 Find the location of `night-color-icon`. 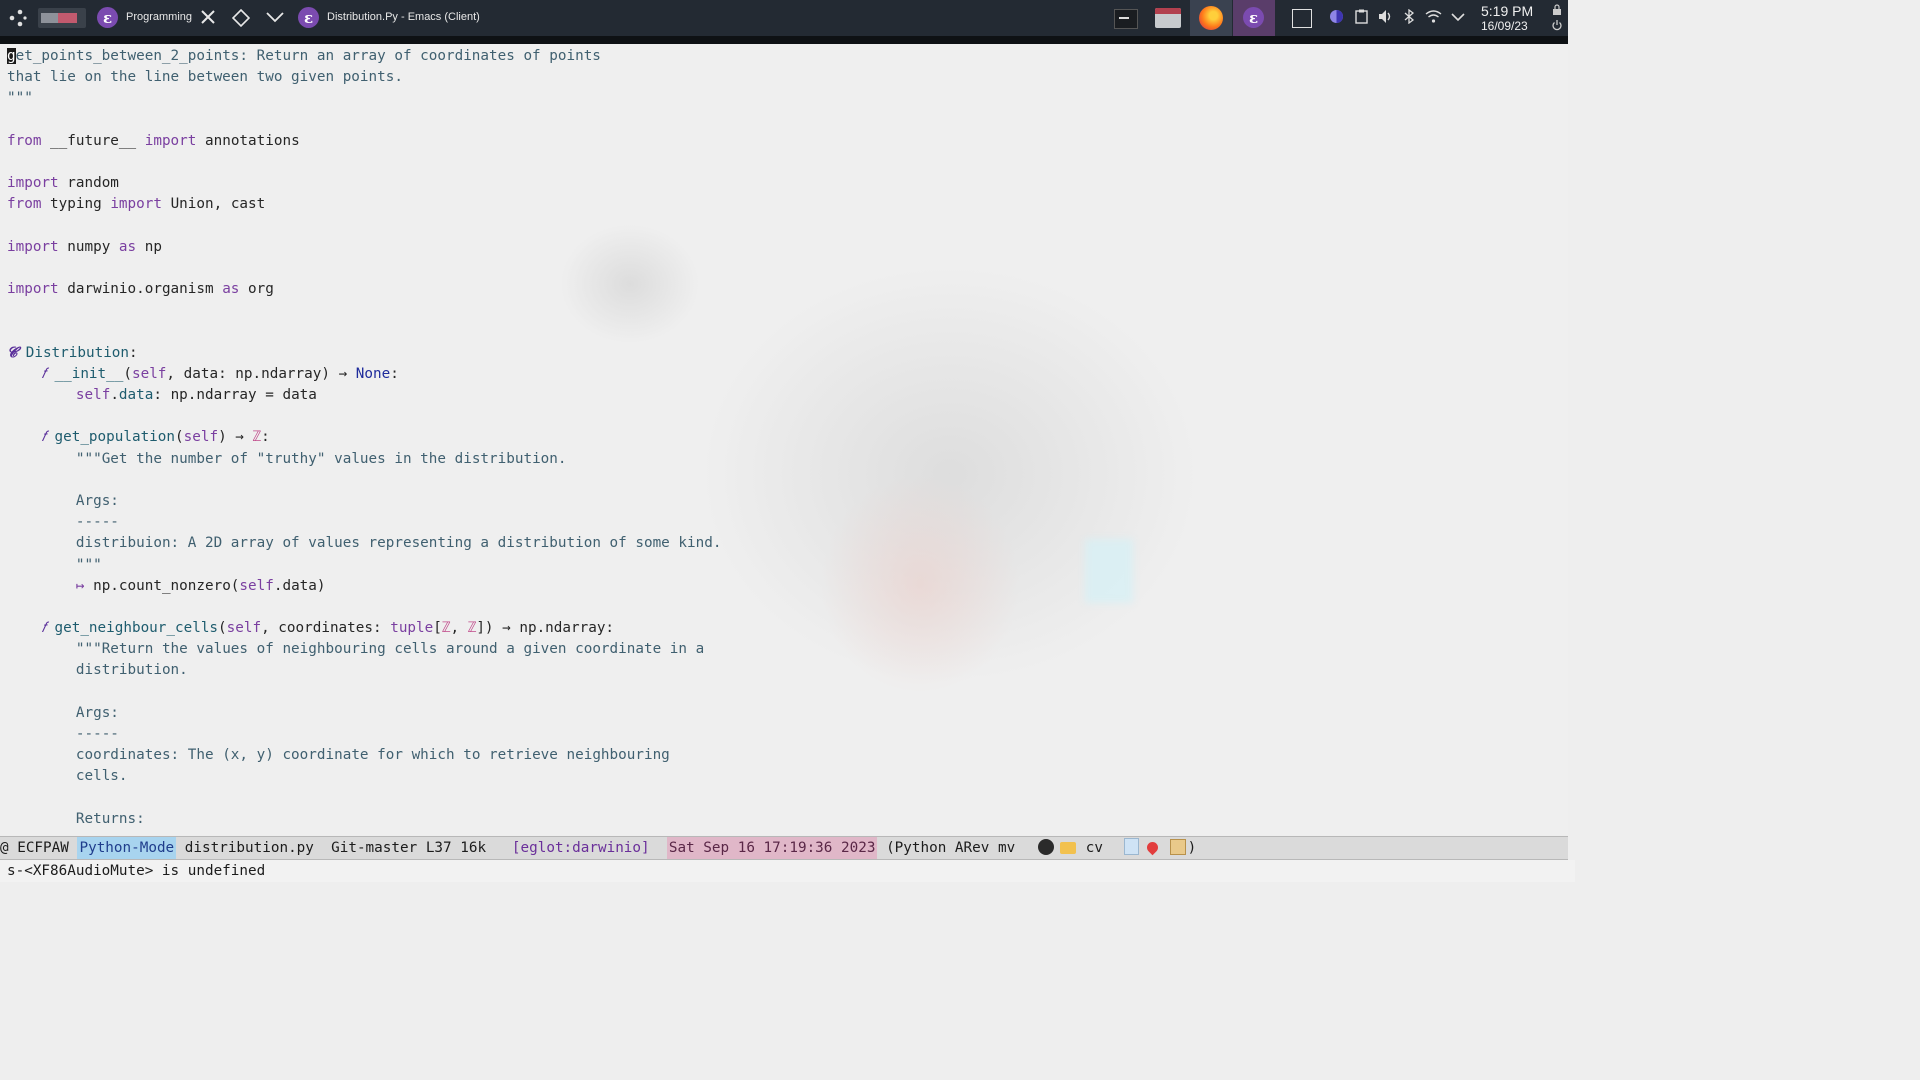

night-color-icon is located at coordinates (1336, 18).